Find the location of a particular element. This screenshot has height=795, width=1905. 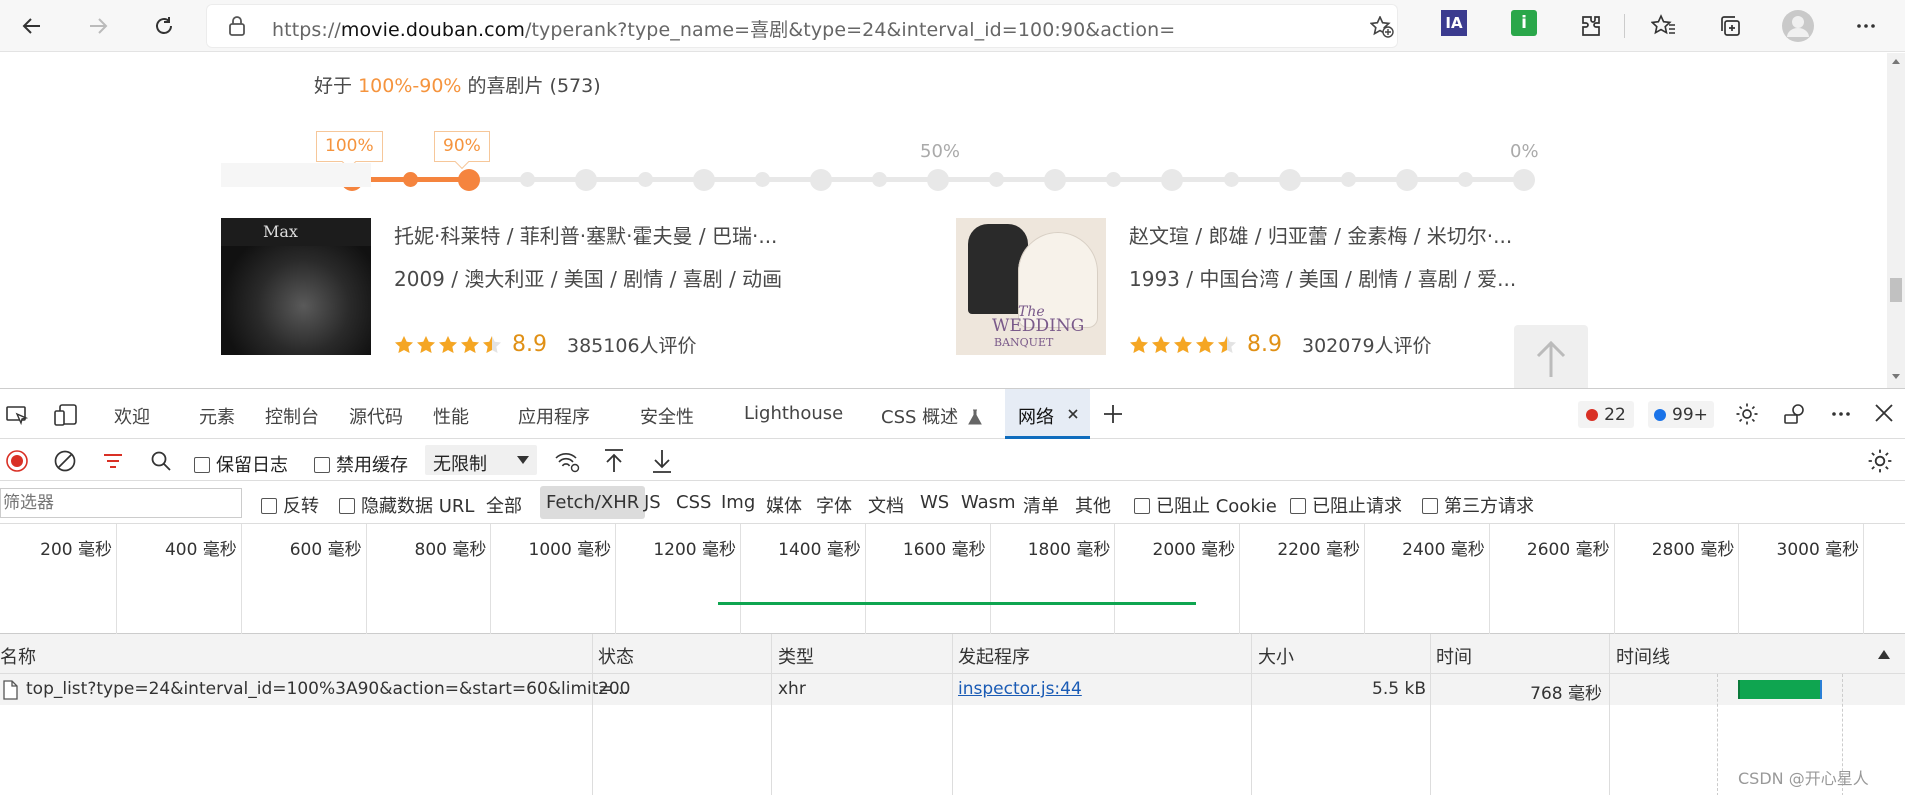

device-emulation-icon is located at coordinates (66, 415).